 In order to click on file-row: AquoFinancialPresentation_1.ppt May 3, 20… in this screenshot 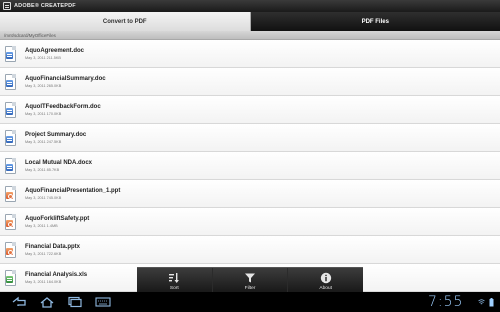, I will do `click(250, 194)`.